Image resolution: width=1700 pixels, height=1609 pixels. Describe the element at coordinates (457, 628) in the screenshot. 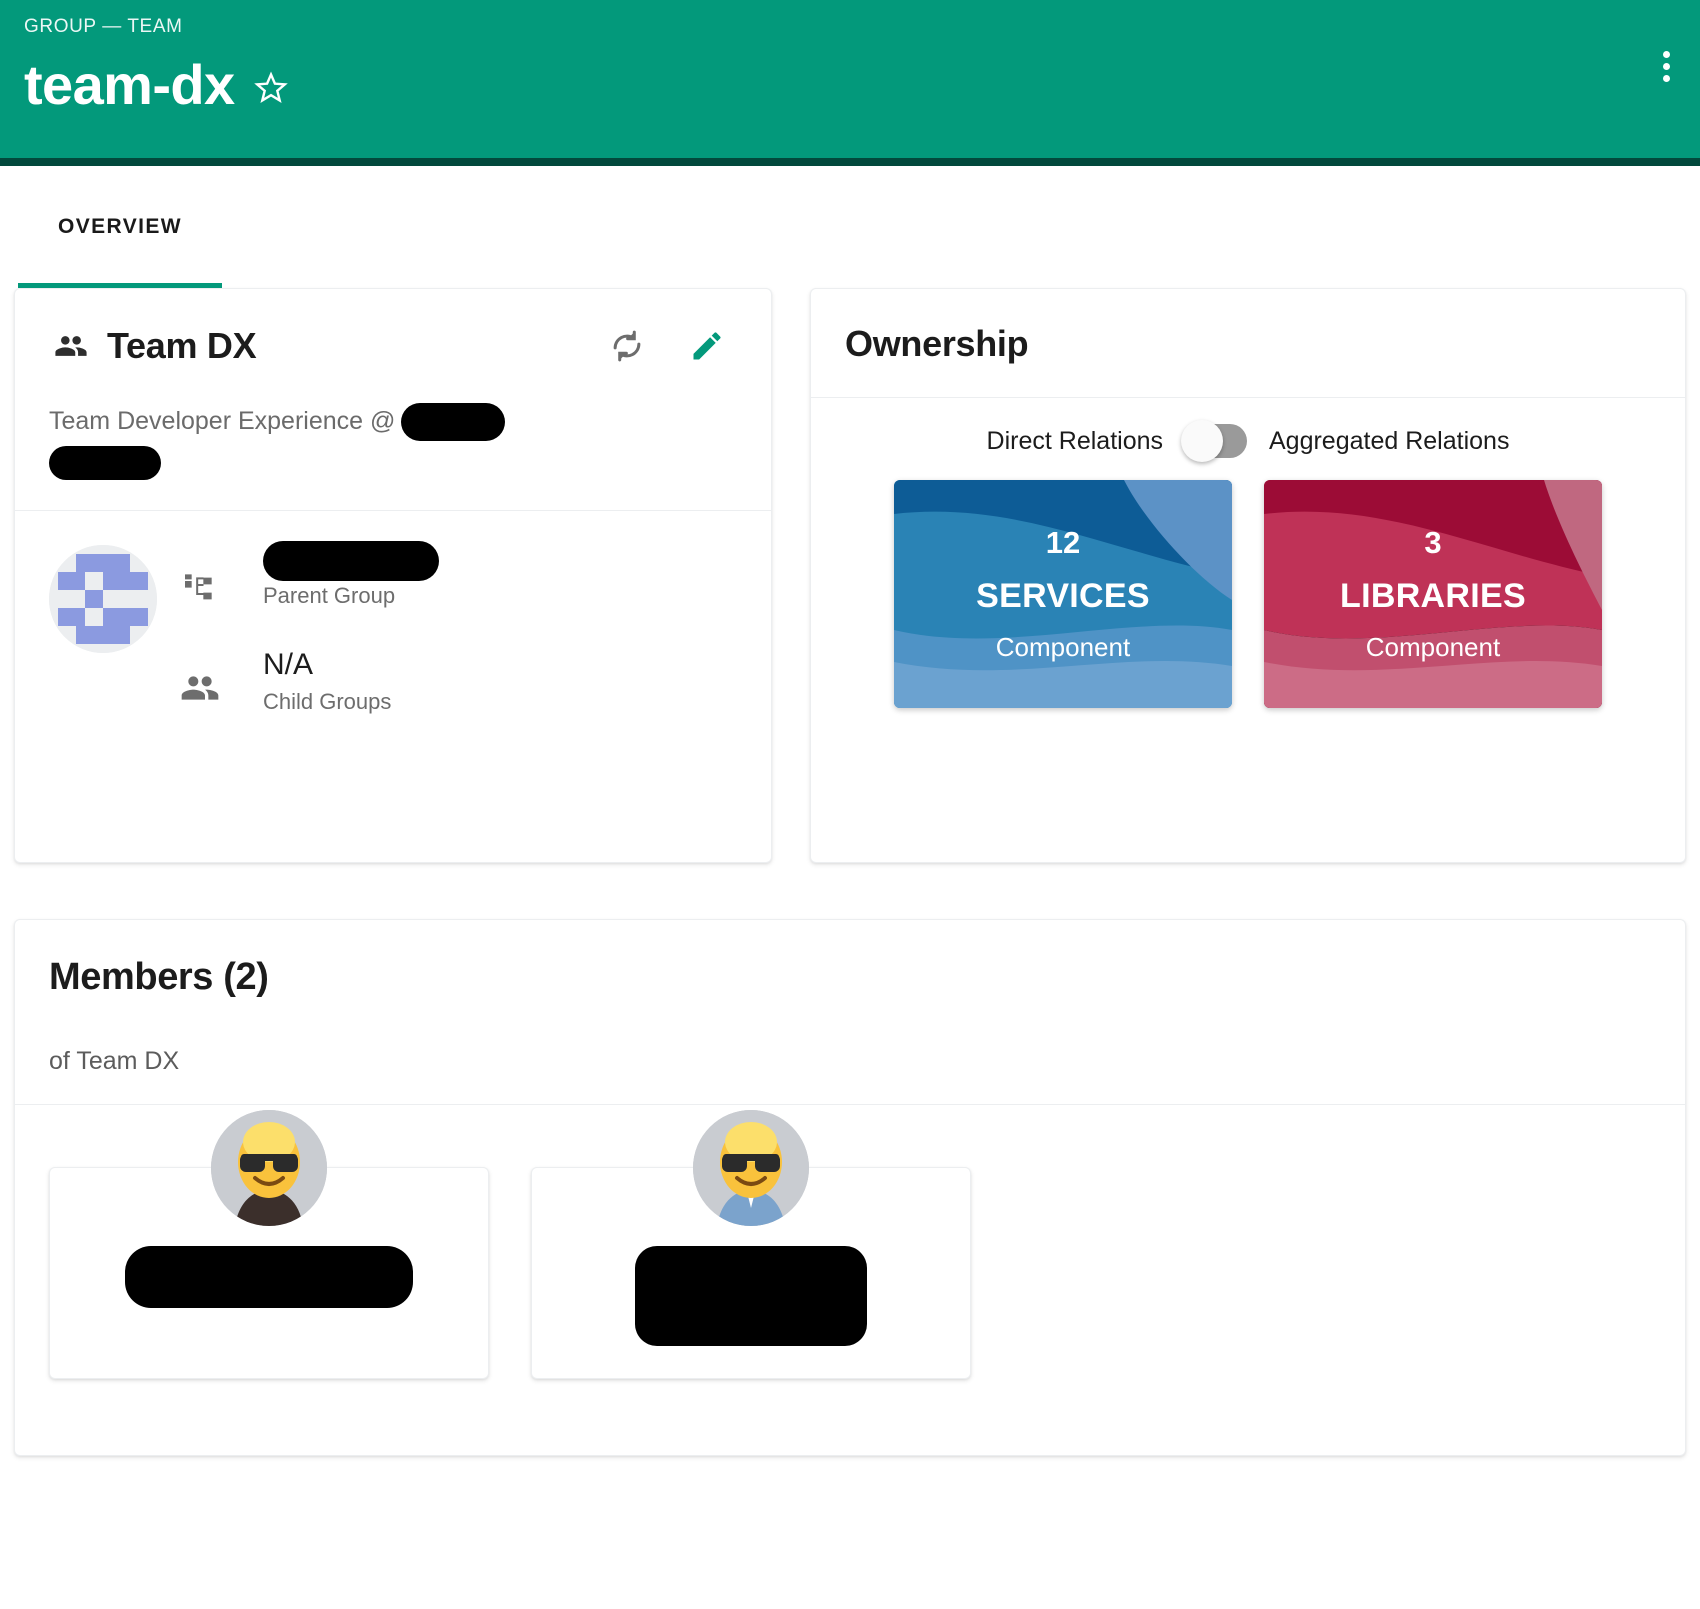

I see `about-fields: Parent Group N/A Child Groups` at that location.